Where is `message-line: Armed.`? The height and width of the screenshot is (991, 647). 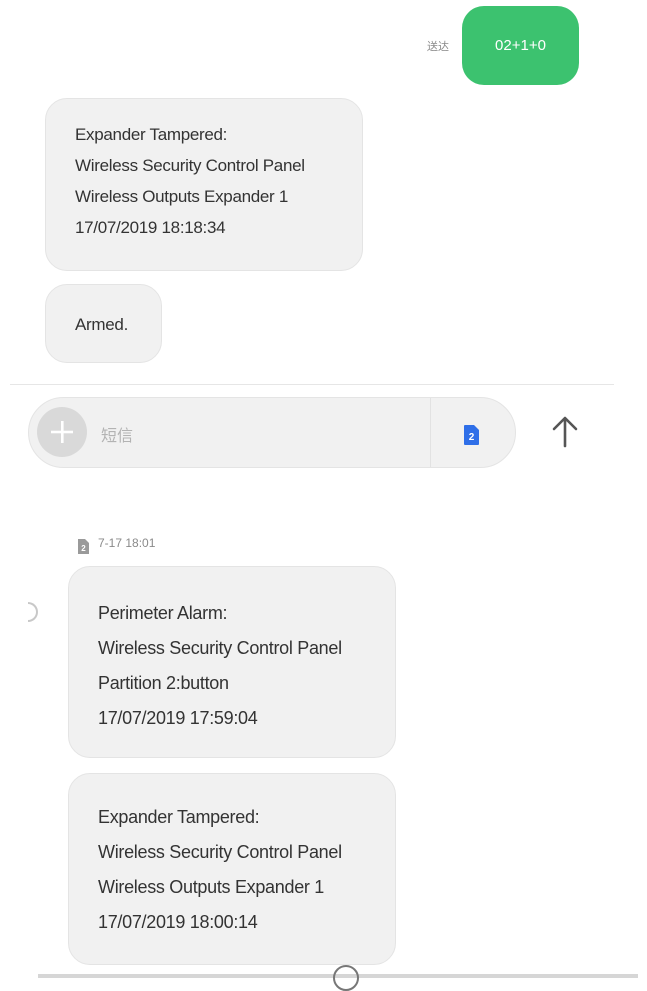 message-line: Armed. is located at coordinates (101, 324).